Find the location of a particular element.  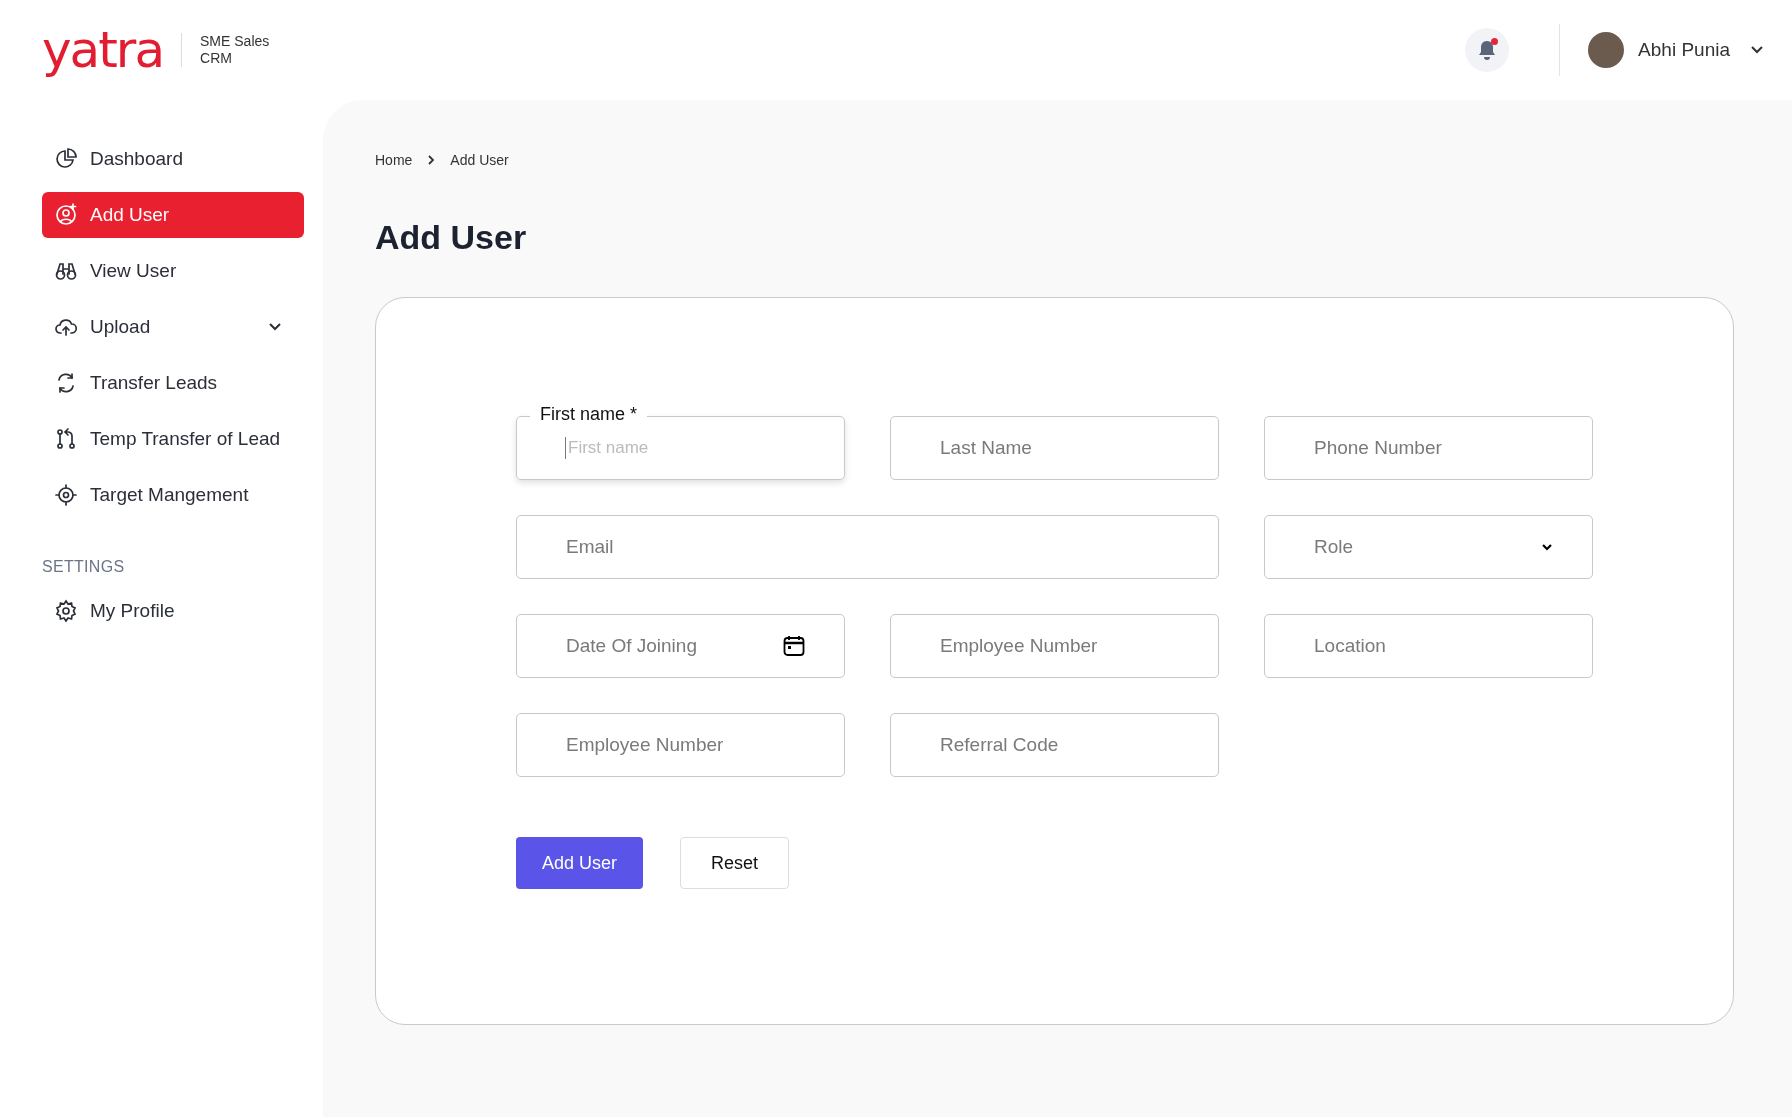

input-field: Phone Number is located at coordinates (1428, 448).